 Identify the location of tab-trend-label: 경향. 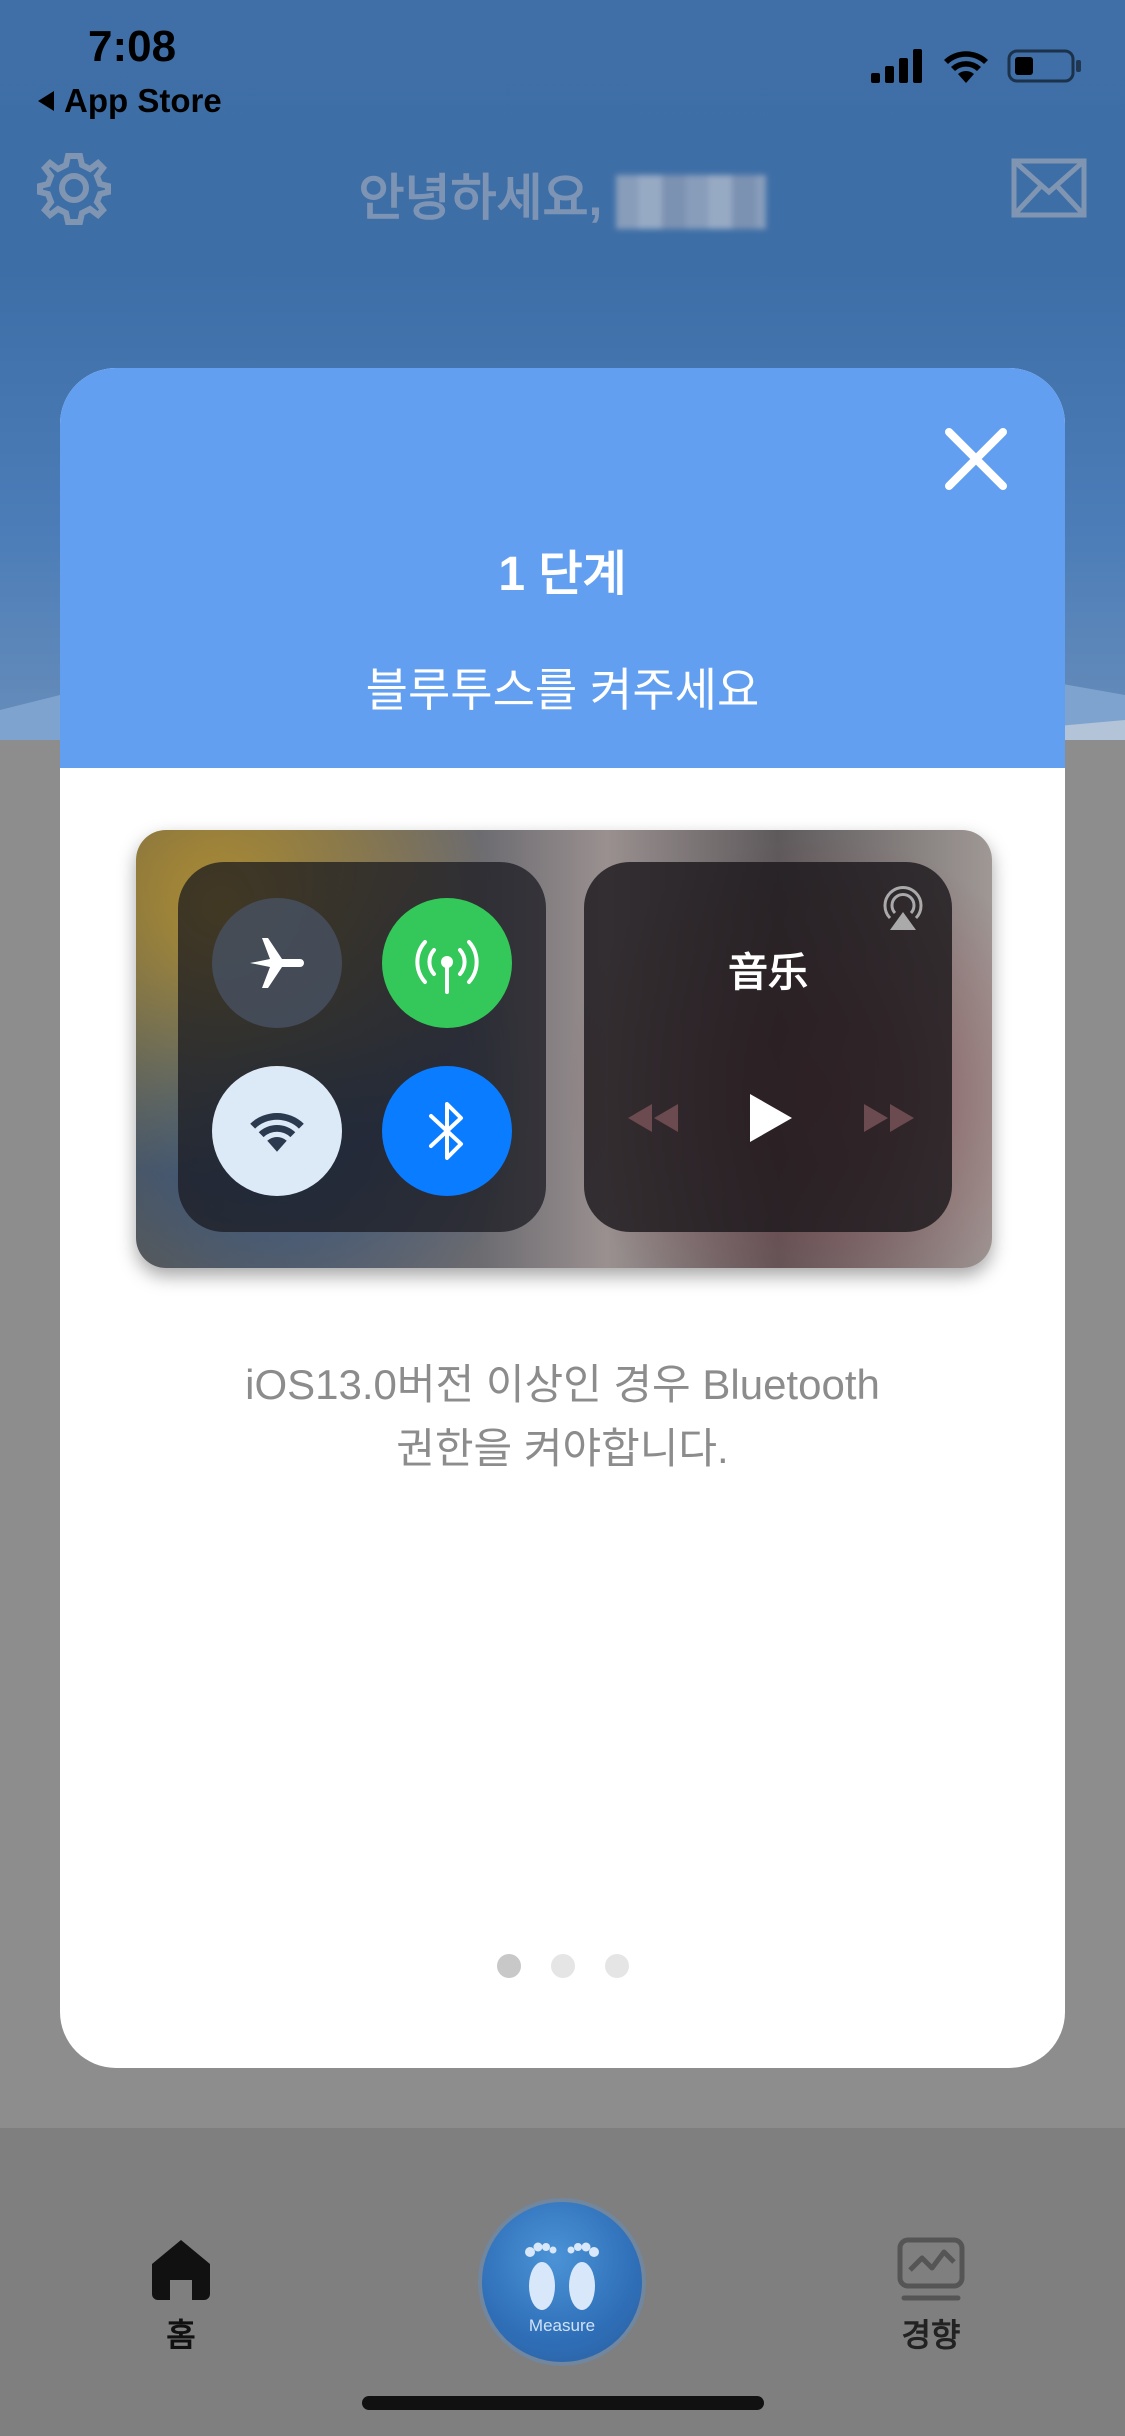
(931, 2335).